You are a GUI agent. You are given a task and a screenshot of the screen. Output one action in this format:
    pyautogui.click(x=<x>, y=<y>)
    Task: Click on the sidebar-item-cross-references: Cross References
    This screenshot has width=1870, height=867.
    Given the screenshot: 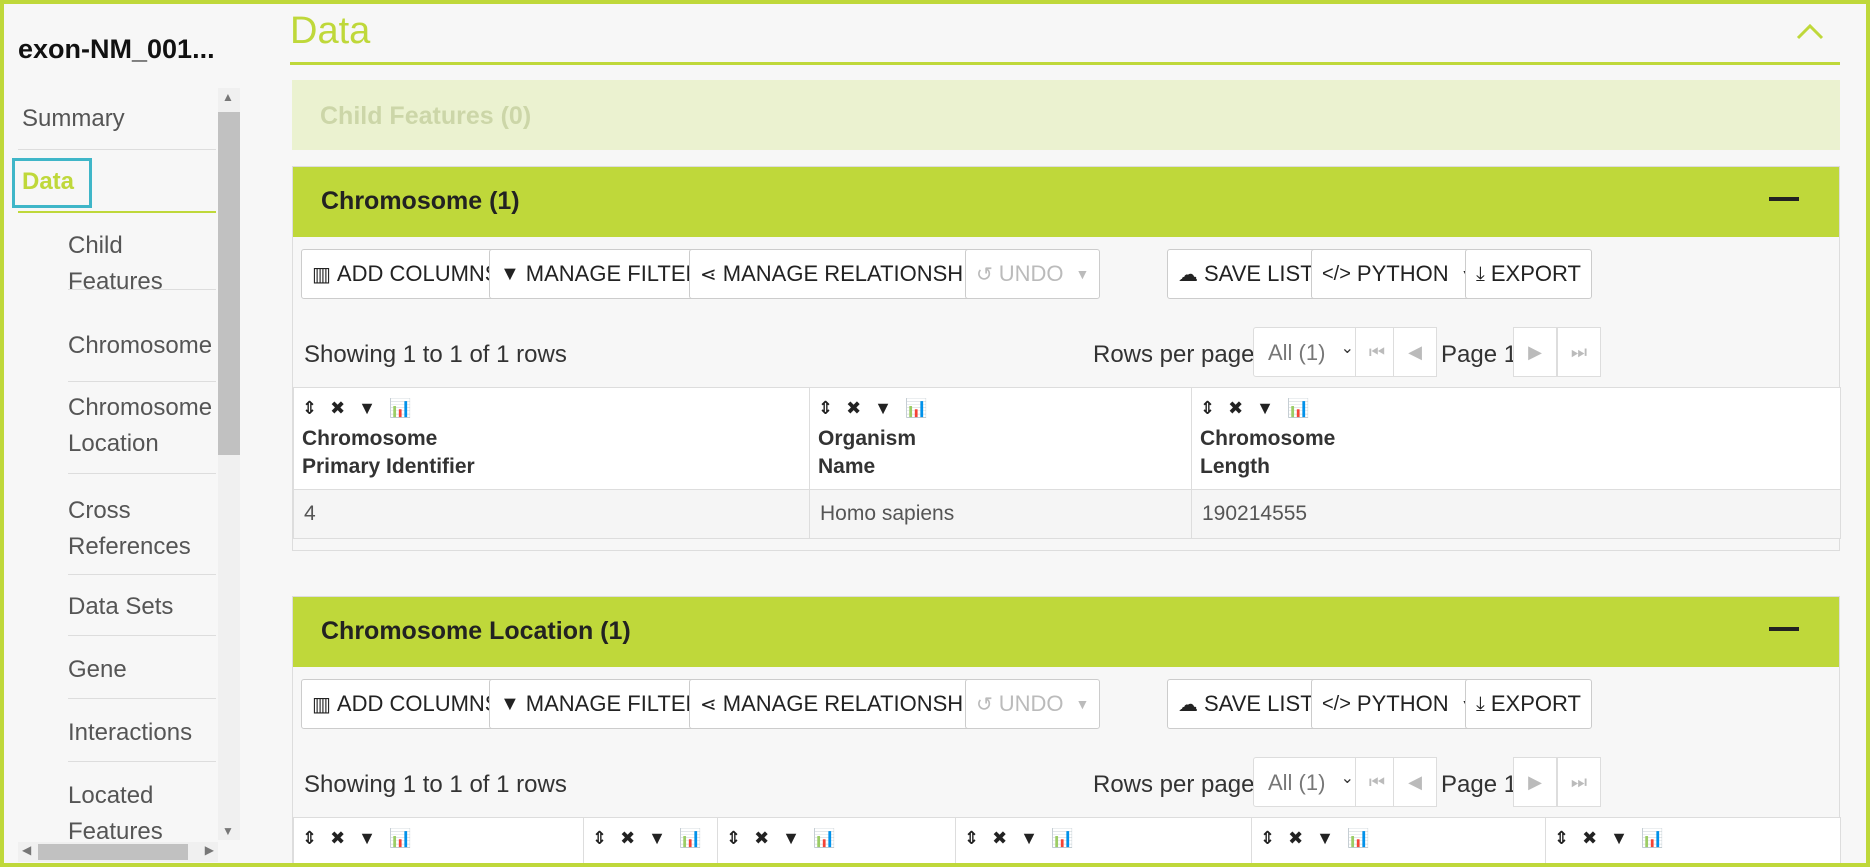 What is the action you would take?
    pyautogui.click(x=142, y=534)
    